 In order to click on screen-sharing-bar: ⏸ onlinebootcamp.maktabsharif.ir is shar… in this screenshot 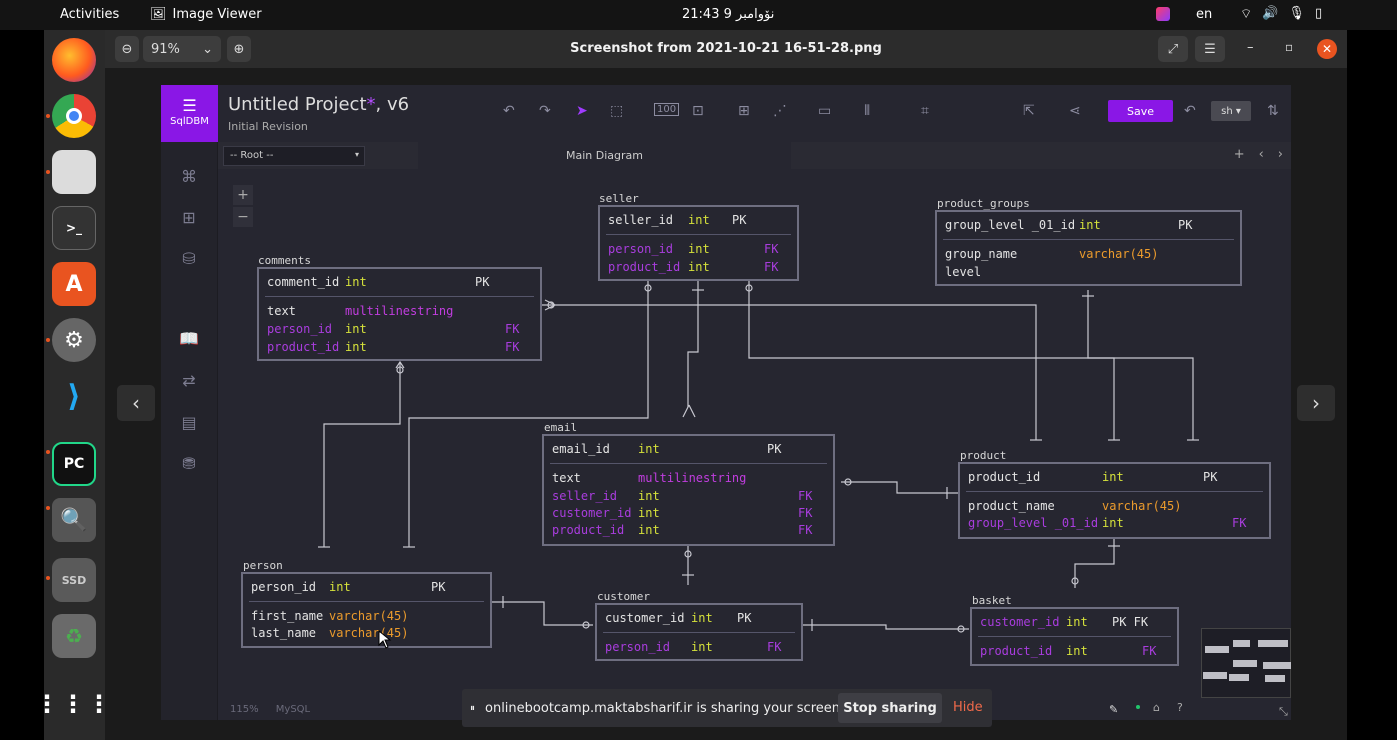, I will do `click(727, 708)`.